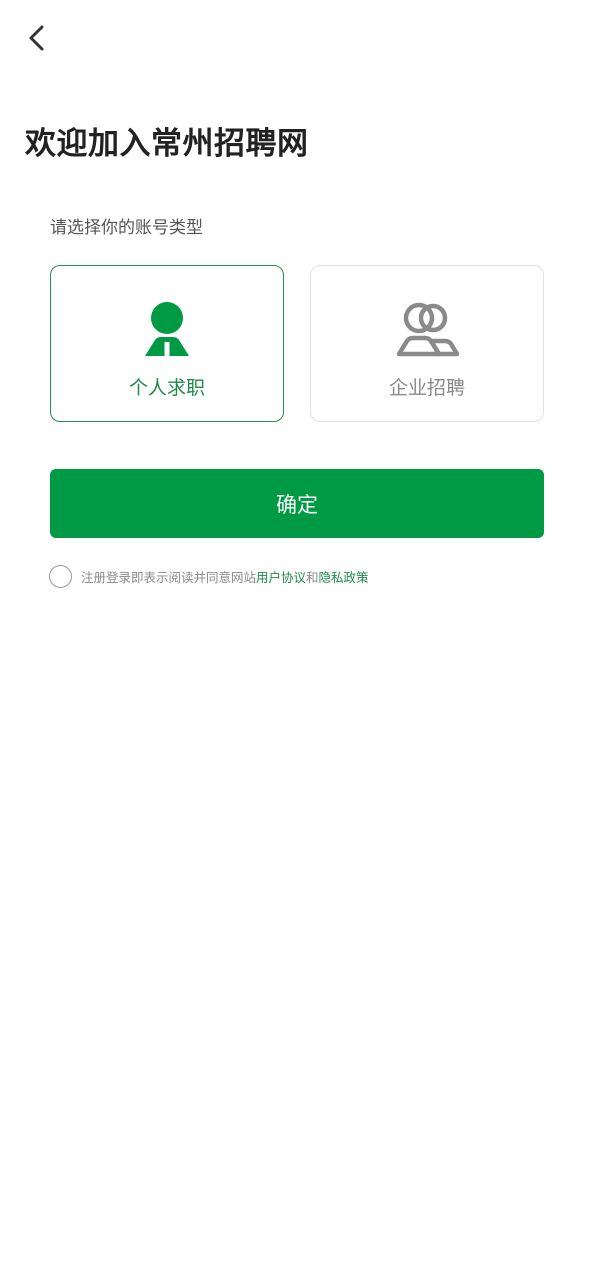 The height and width of the screenshot is (1280, 594). Describe the element at coordinates (312, 577) in the screenshot. I see `agreement-conjunction: 和` at that location.